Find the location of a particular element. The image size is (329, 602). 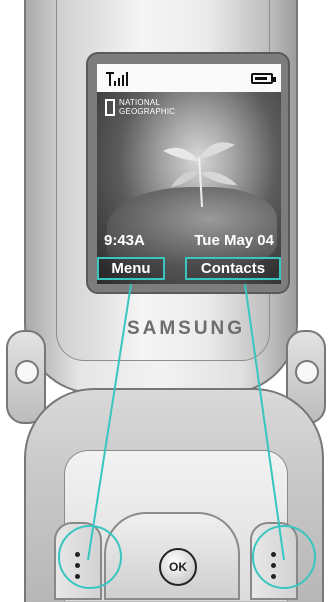

wallpaper-plant is located at coordinates (200, 174).